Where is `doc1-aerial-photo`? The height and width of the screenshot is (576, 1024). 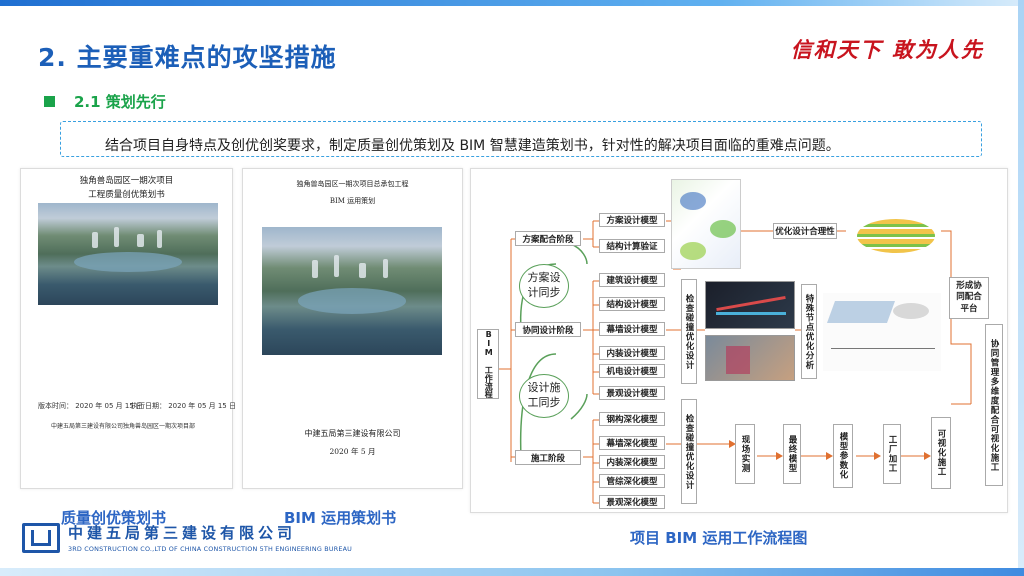 doc1-aerial-photo is located at coordinates (128, 254).